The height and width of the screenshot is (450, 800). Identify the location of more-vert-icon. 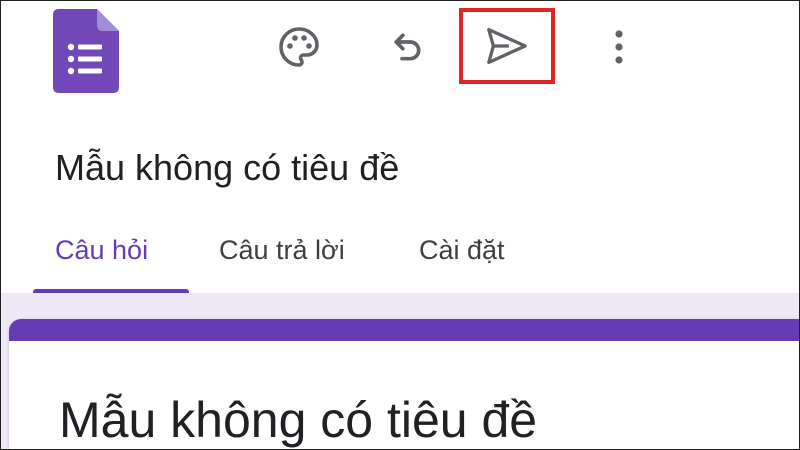
(619, 47).